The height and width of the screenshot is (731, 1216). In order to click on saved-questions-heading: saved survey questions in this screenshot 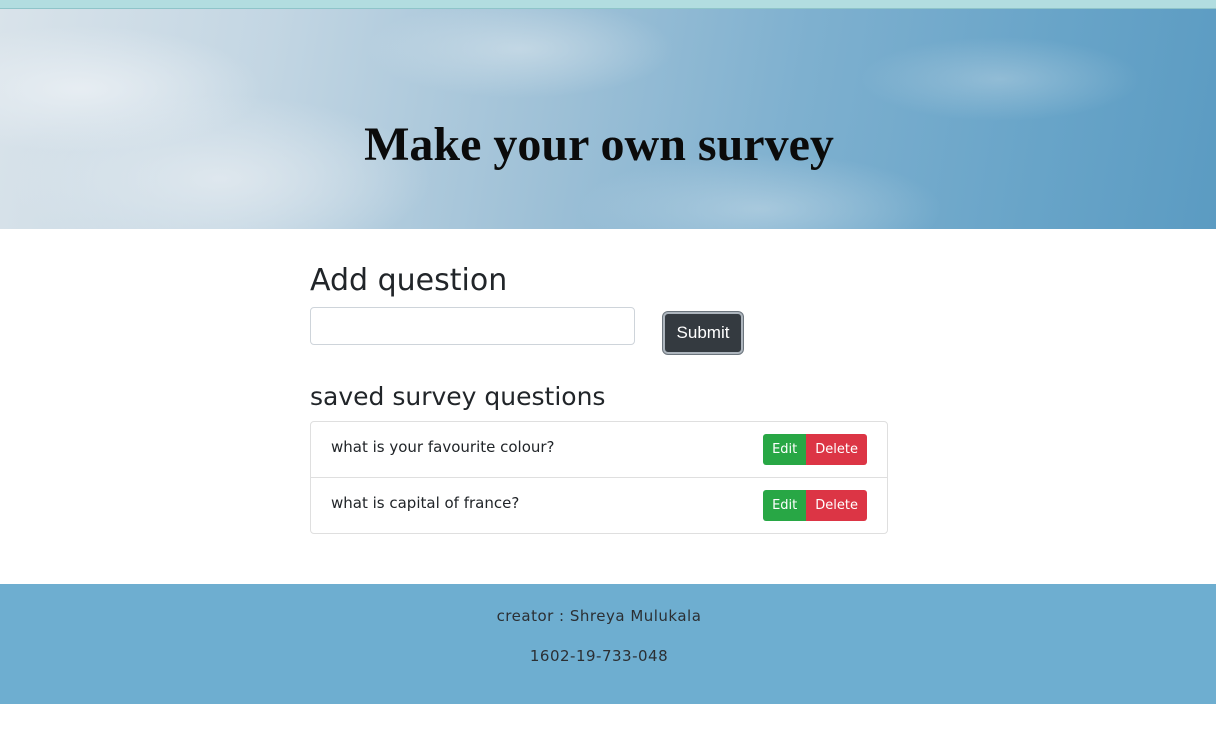, I will do `click(458, 396)`.